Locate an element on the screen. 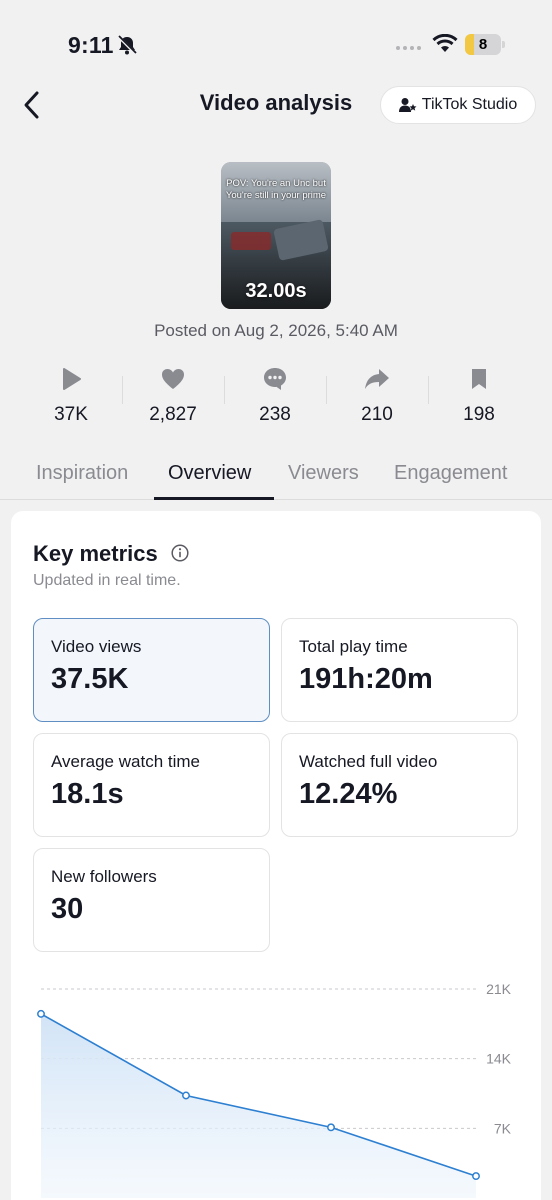  heart-icon is located at coordinates (173, 379).